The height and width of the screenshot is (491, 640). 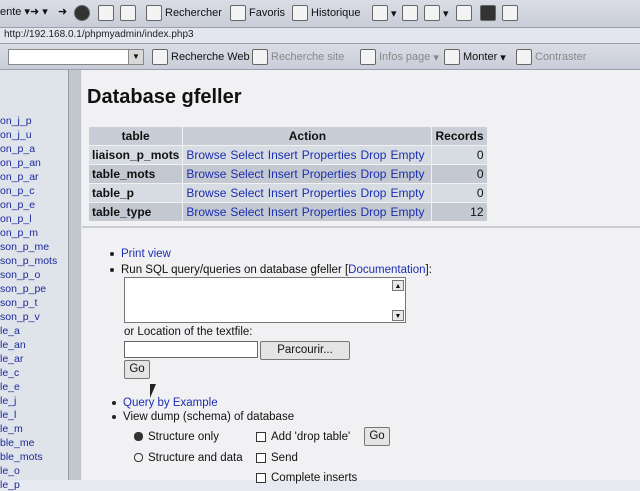 I want to click on scroll-down-icon: ▼, so click(x=398, y=315).